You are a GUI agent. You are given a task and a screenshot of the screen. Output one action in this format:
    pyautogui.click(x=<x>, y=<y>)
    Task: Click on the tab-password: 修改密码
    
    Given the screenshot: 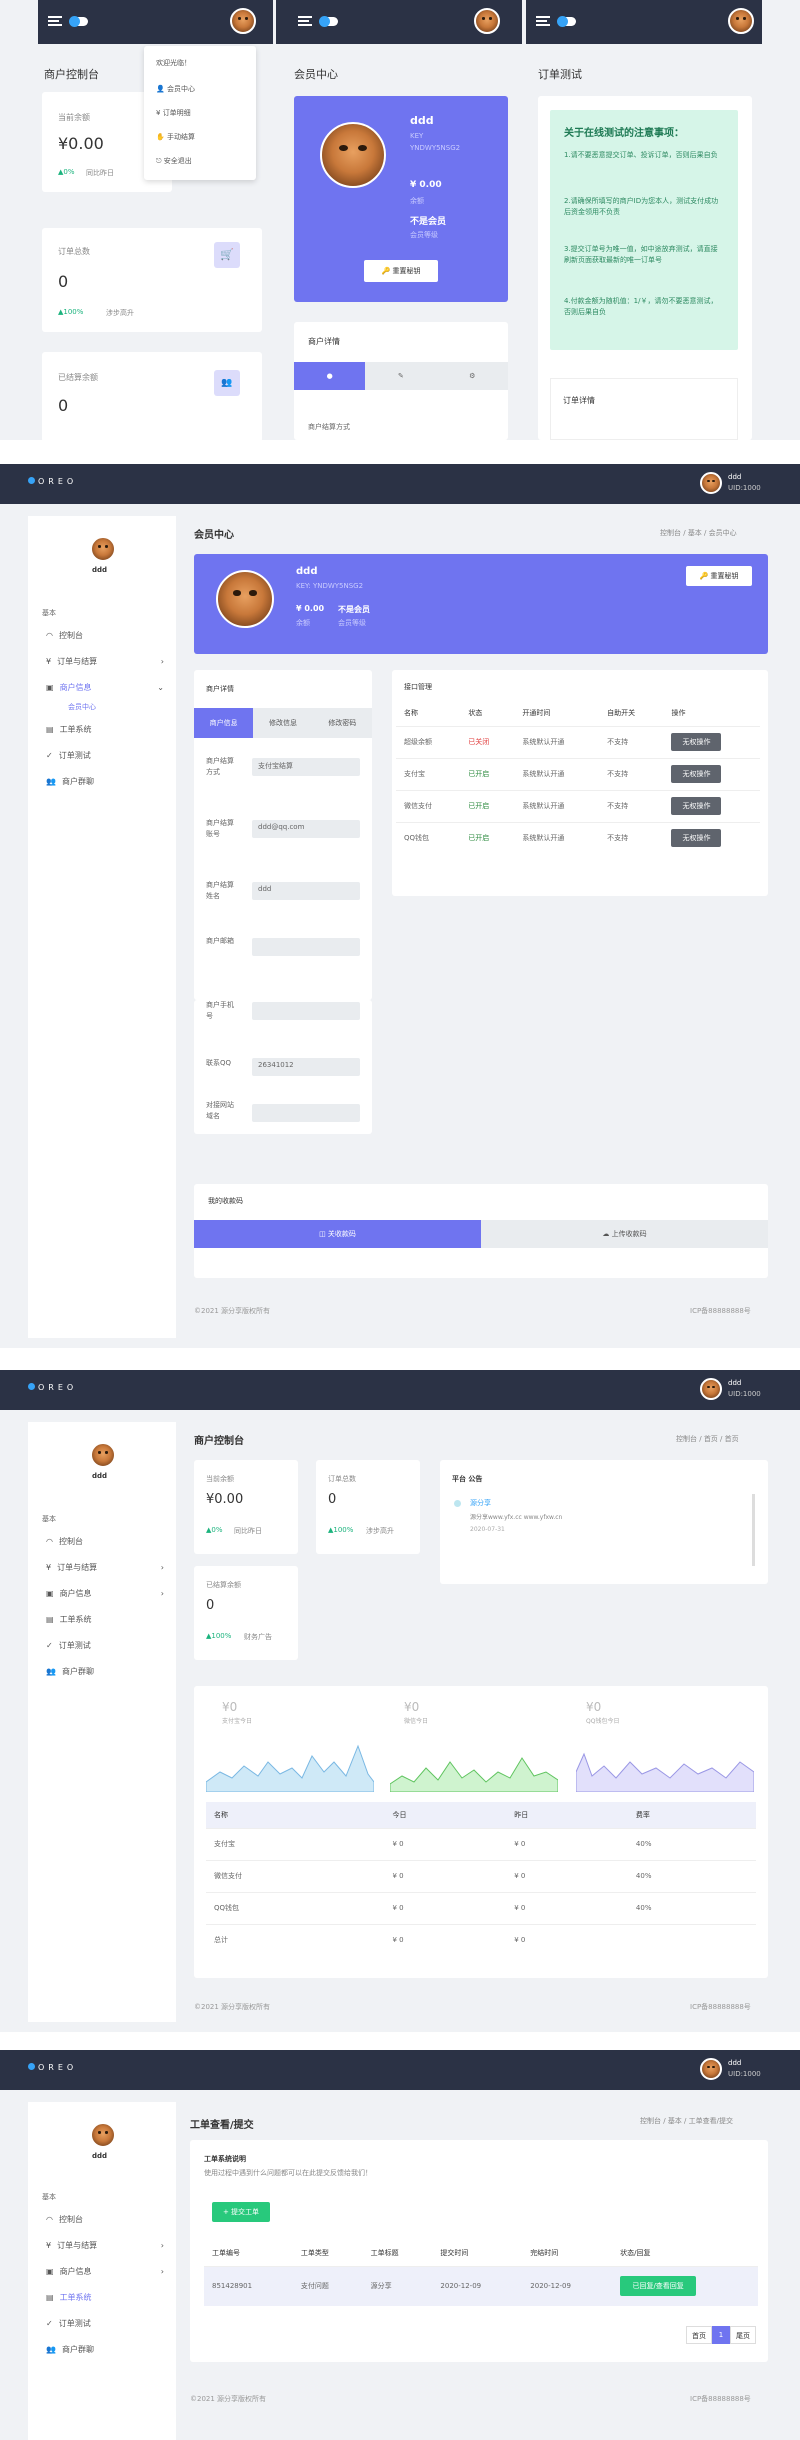 What is the action you would take?
    pyautogui.click(x=342, y=723)
    